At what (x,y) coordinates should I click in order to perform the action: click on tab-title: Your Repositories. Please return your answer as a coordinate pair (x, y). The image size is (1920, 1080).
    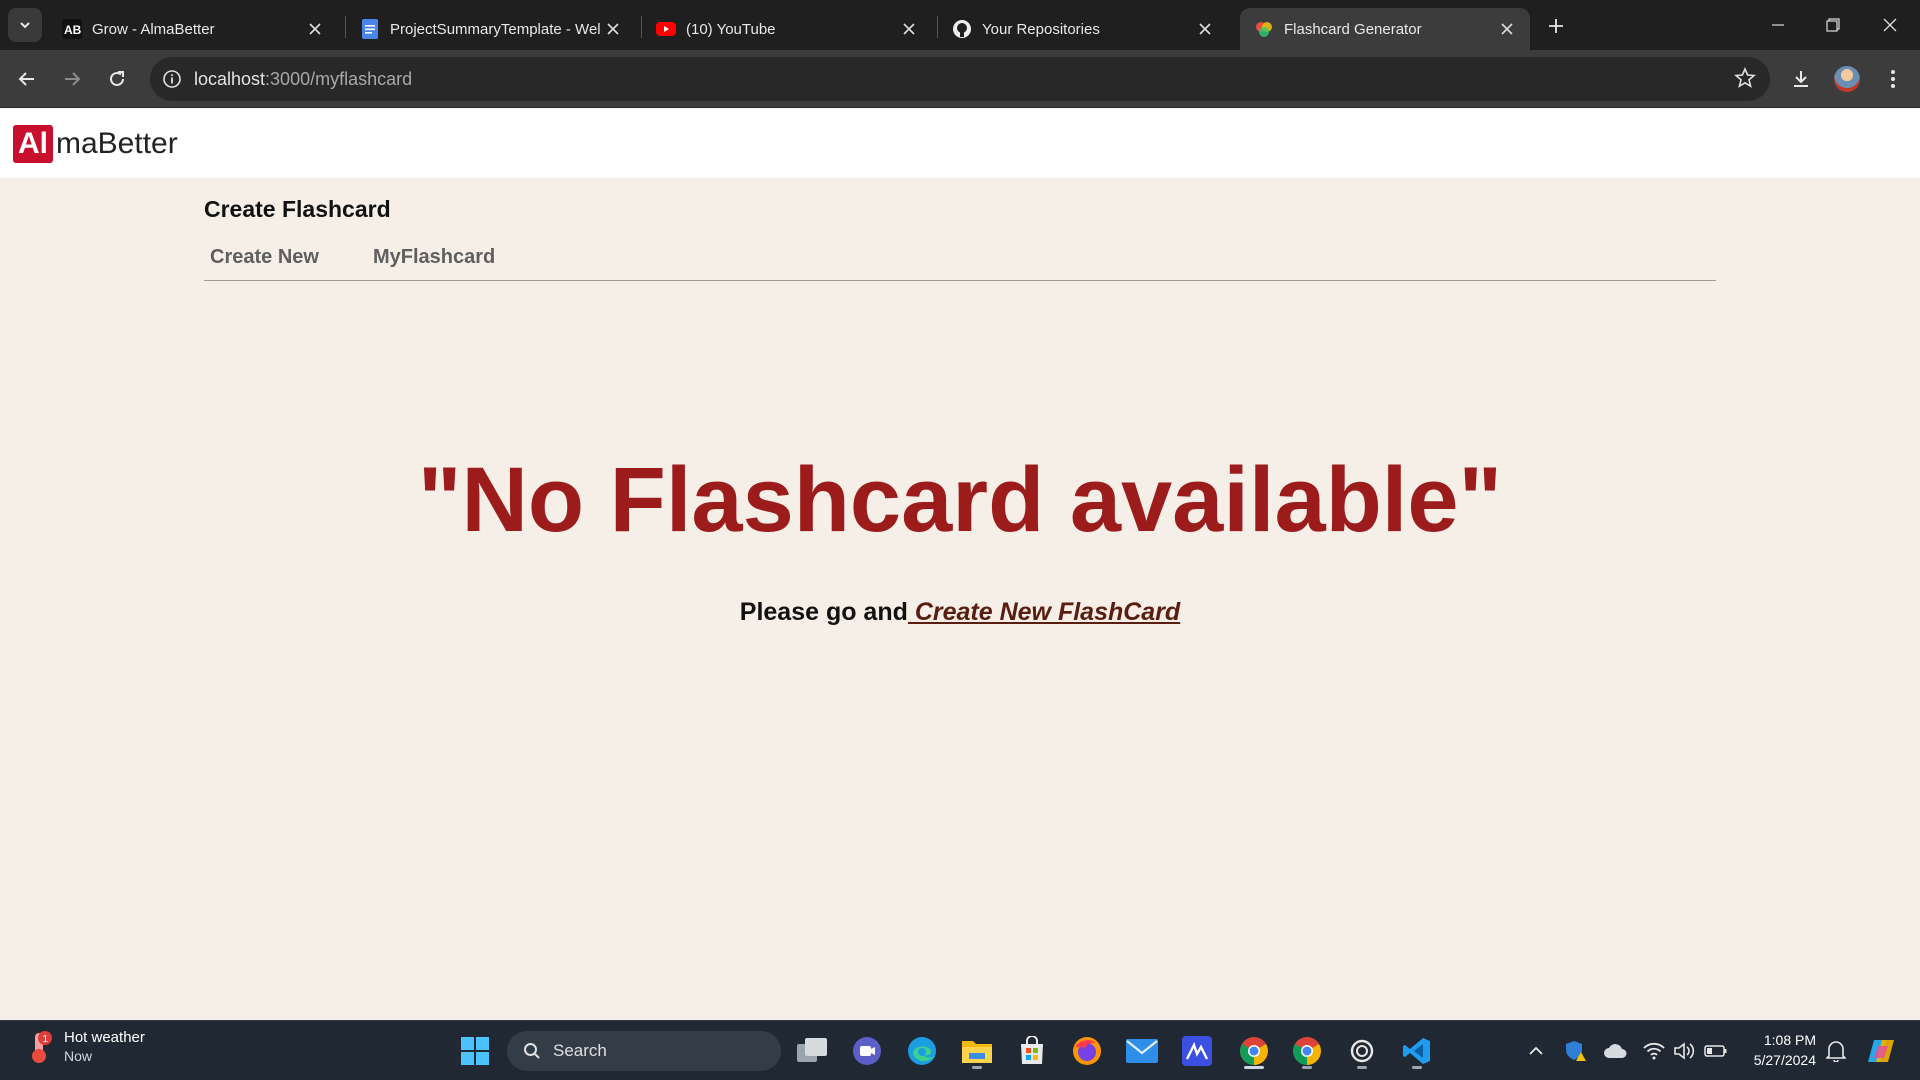
    Looking at the image, I should click on (1041, 29).